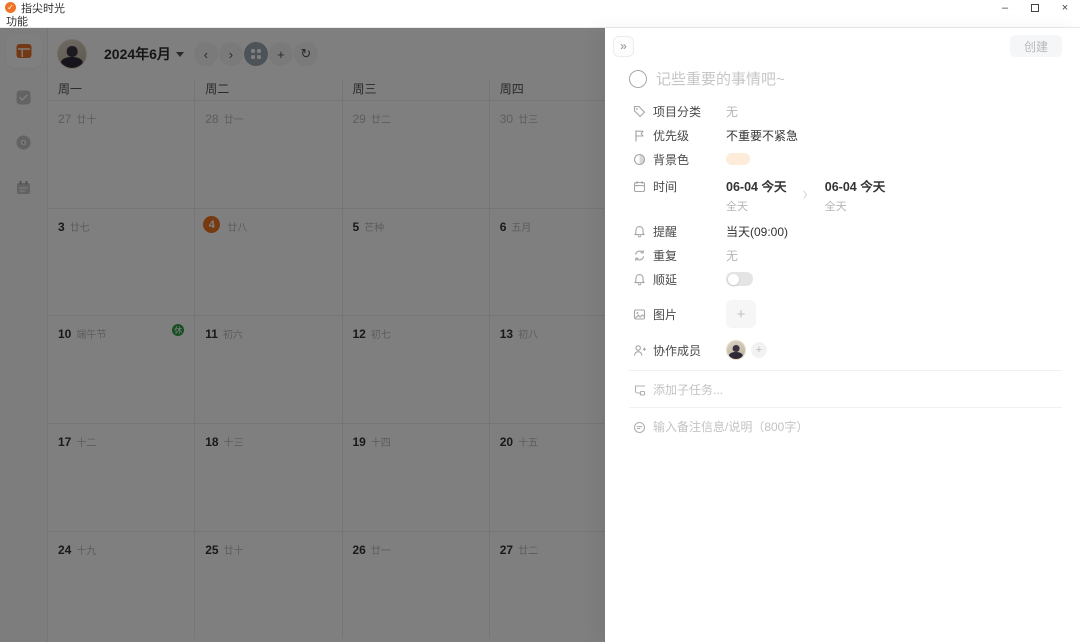 The image size is (1080, 642). I want to click on field-label: 时间, so click(665, 187).